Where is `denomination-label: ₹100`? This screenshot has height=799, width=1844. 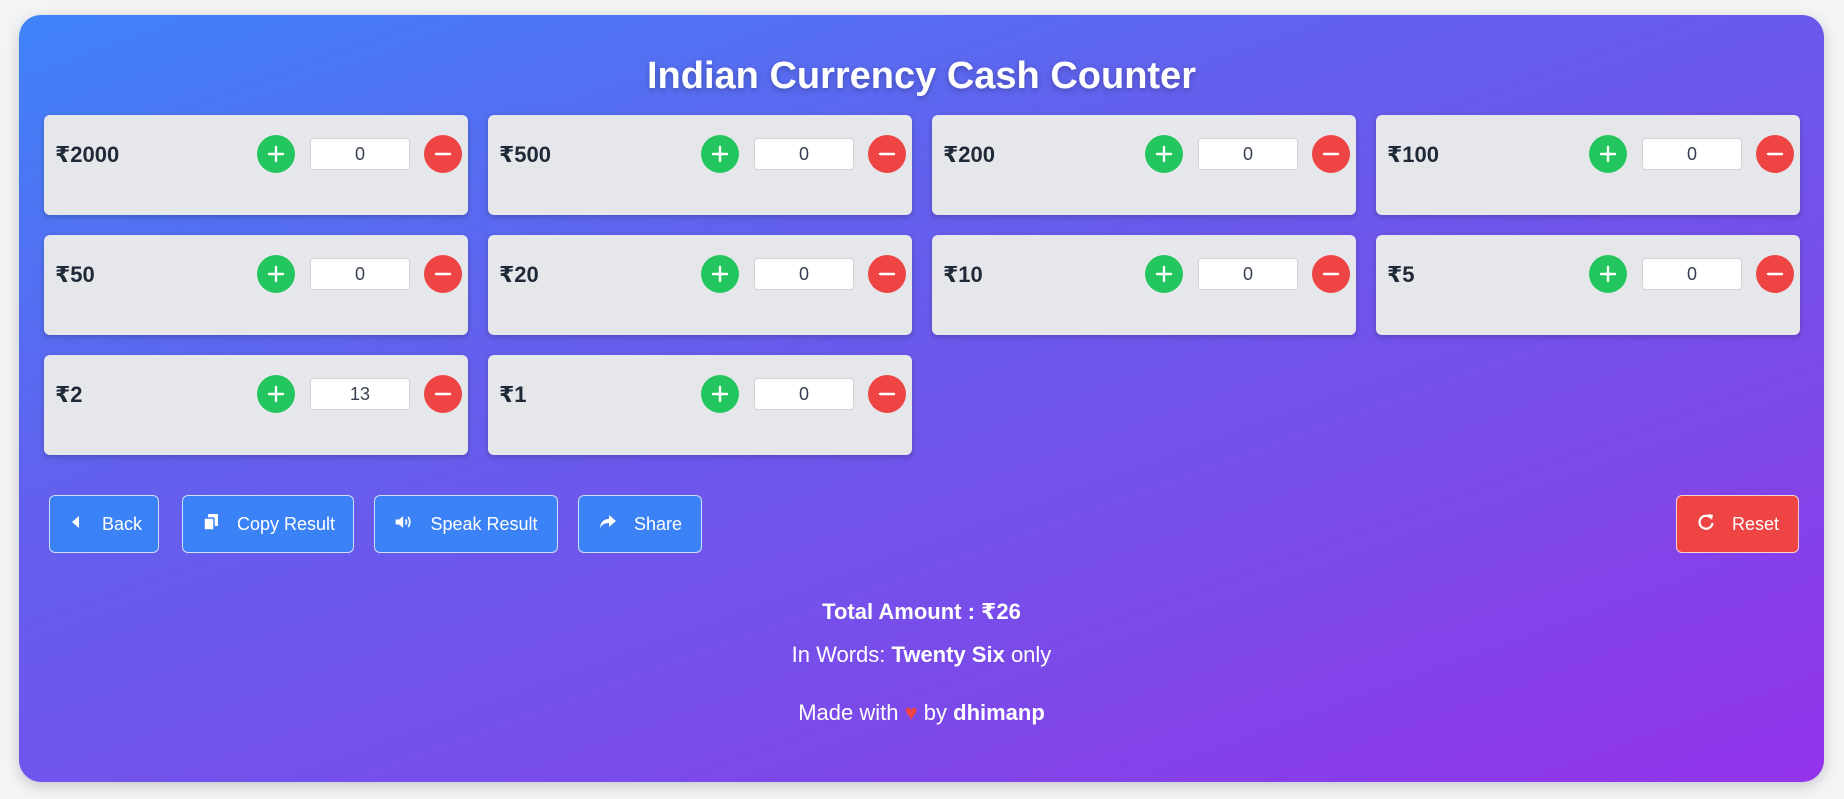
denomination-label: ₹100 is located at coordinates (1413, 154).